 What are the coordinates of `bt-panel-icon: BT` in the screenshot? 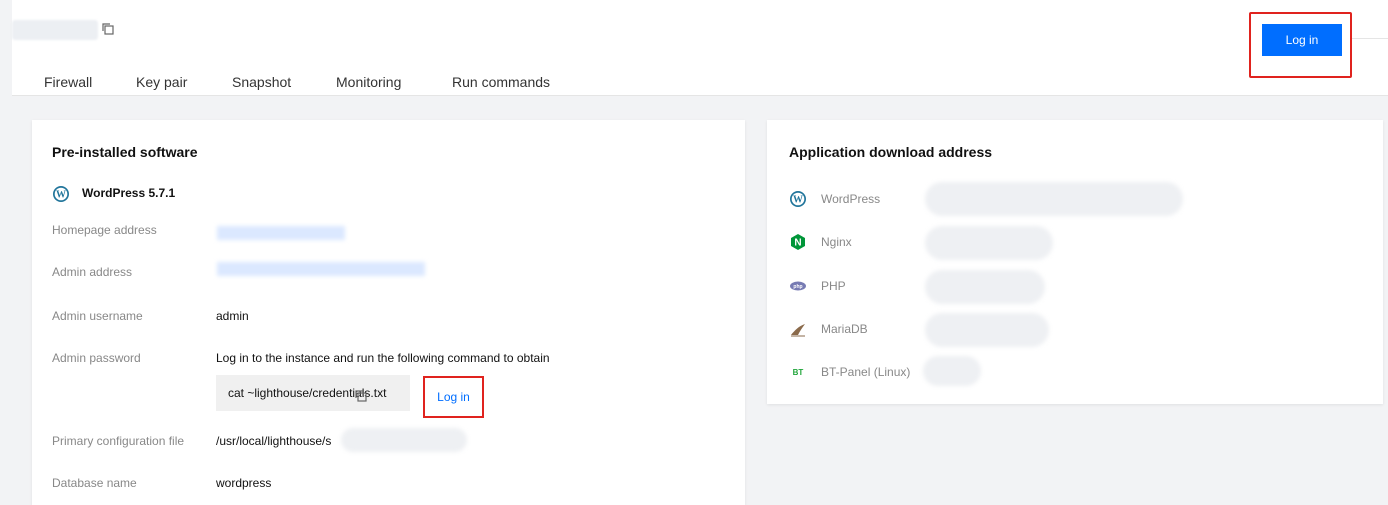 It's located at (798, 372).